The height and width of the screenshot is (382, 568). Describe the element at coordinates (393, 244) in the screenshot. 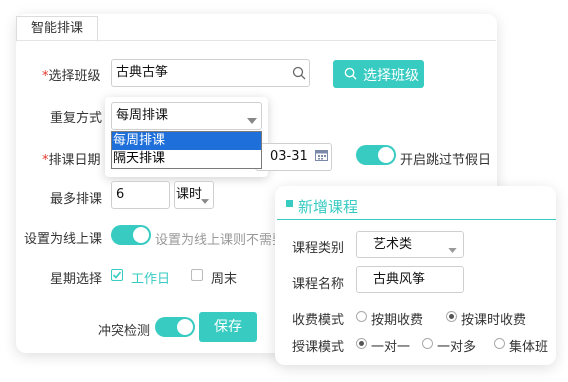

I see `category-select-value: 艺术类` at that location.